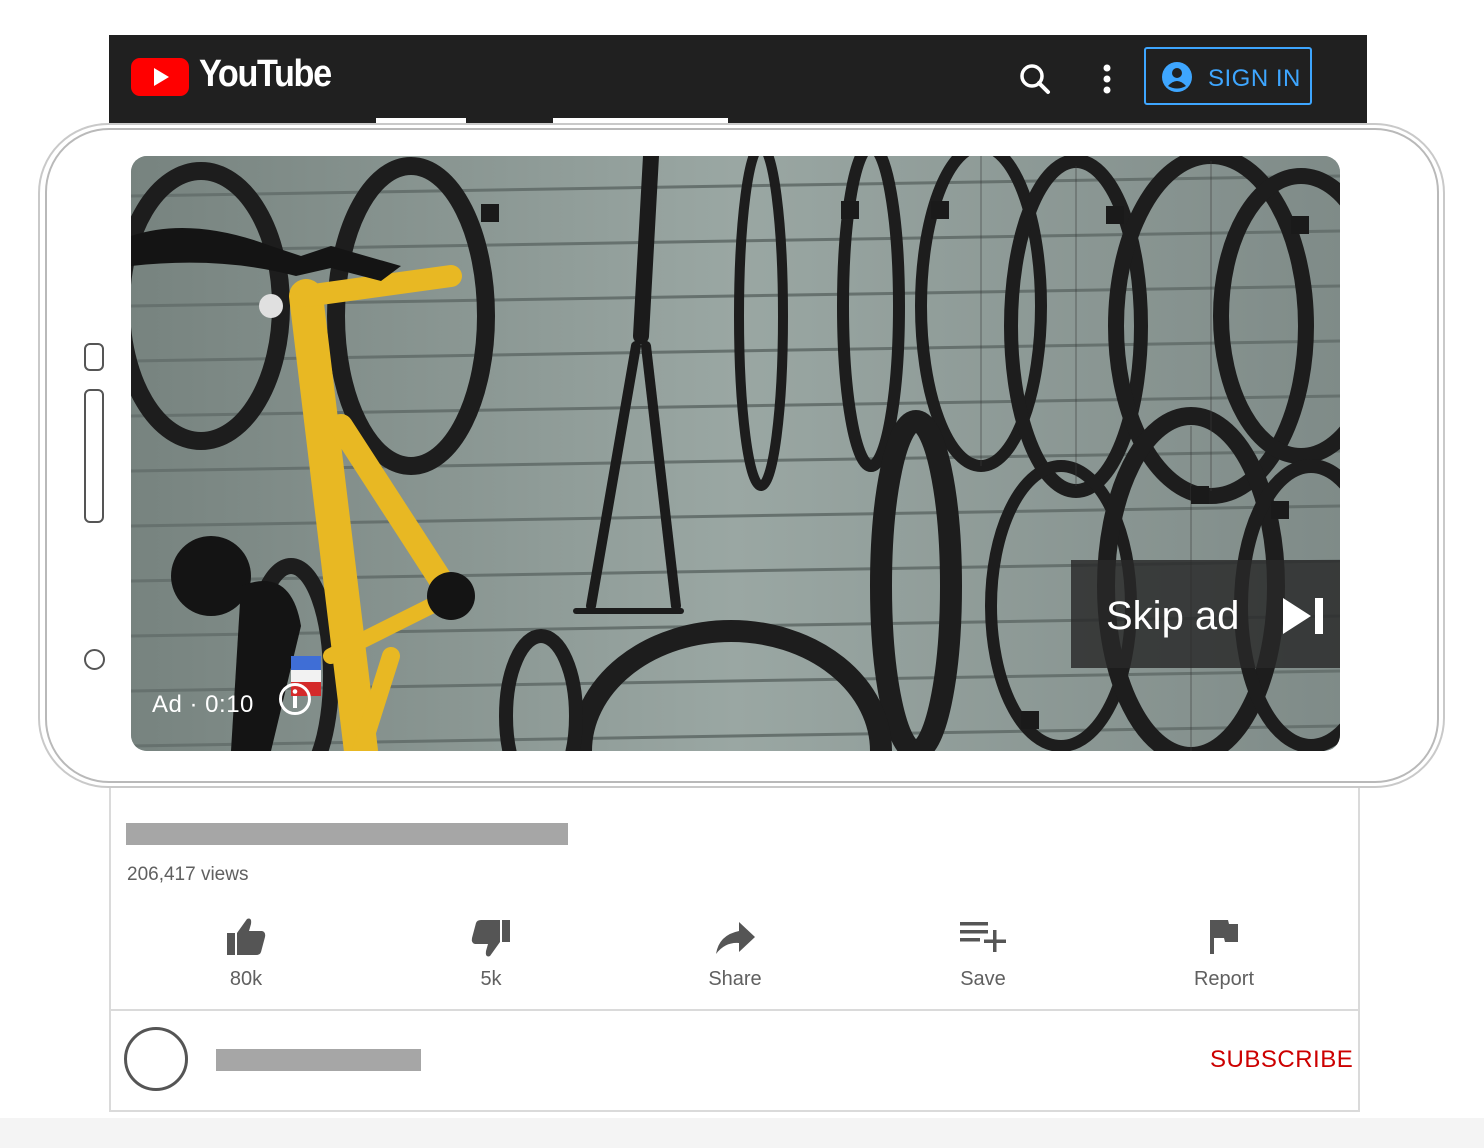  Describe the element at coordinates (203, 704) in the screenshot. I see `ad-countdown: Ad · 0:10` at that location.